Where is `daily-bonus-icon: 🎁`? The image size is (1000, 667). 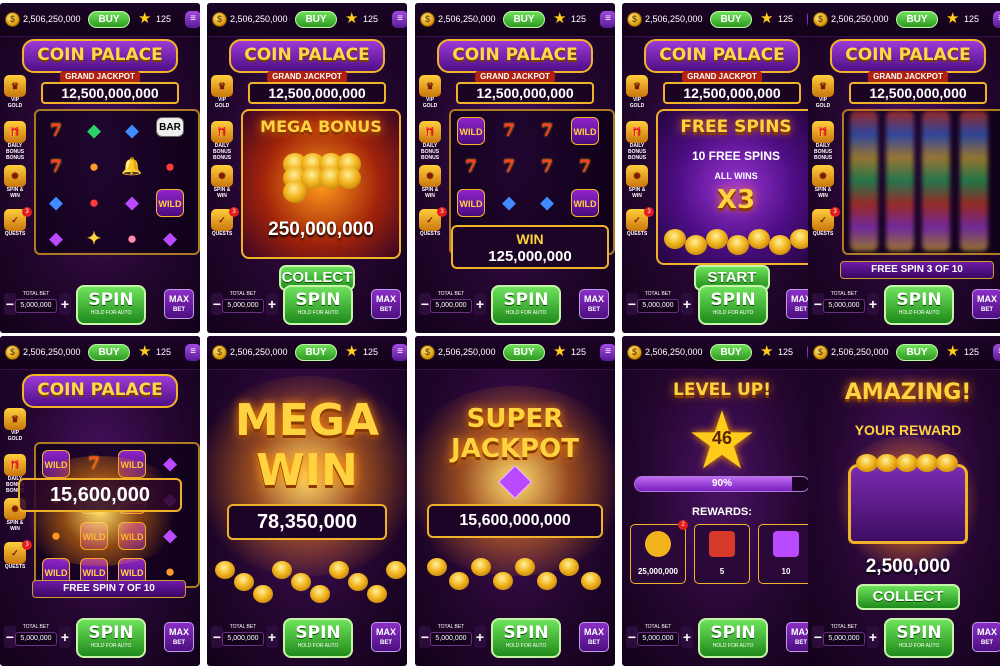
daily-bonus-icon: 🎁 is located at coordinates (637, 132).